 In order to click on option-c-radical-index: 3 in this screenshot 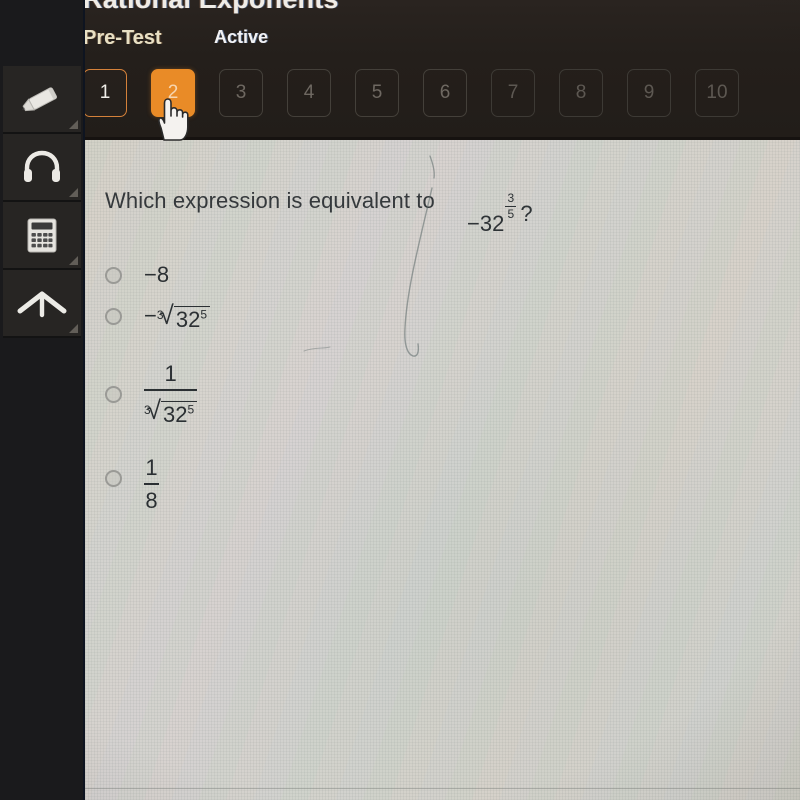, I will do `click(147, 410)`.